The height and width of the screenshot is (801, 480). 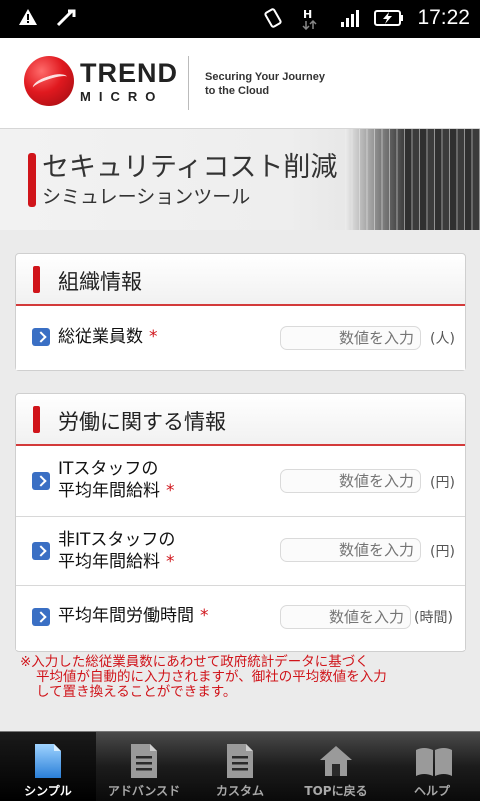 I want to click on field-label: 総従業員数 *, so click(x=108, y=337).